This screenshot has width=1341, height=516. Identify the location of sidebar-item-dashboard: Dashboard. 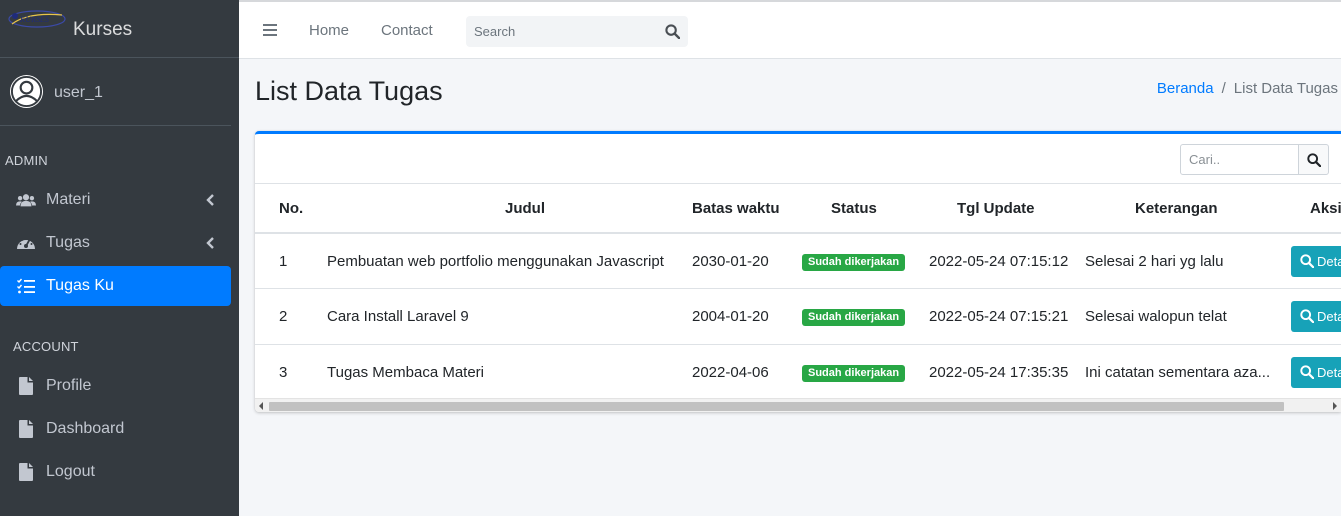
(115, 429).